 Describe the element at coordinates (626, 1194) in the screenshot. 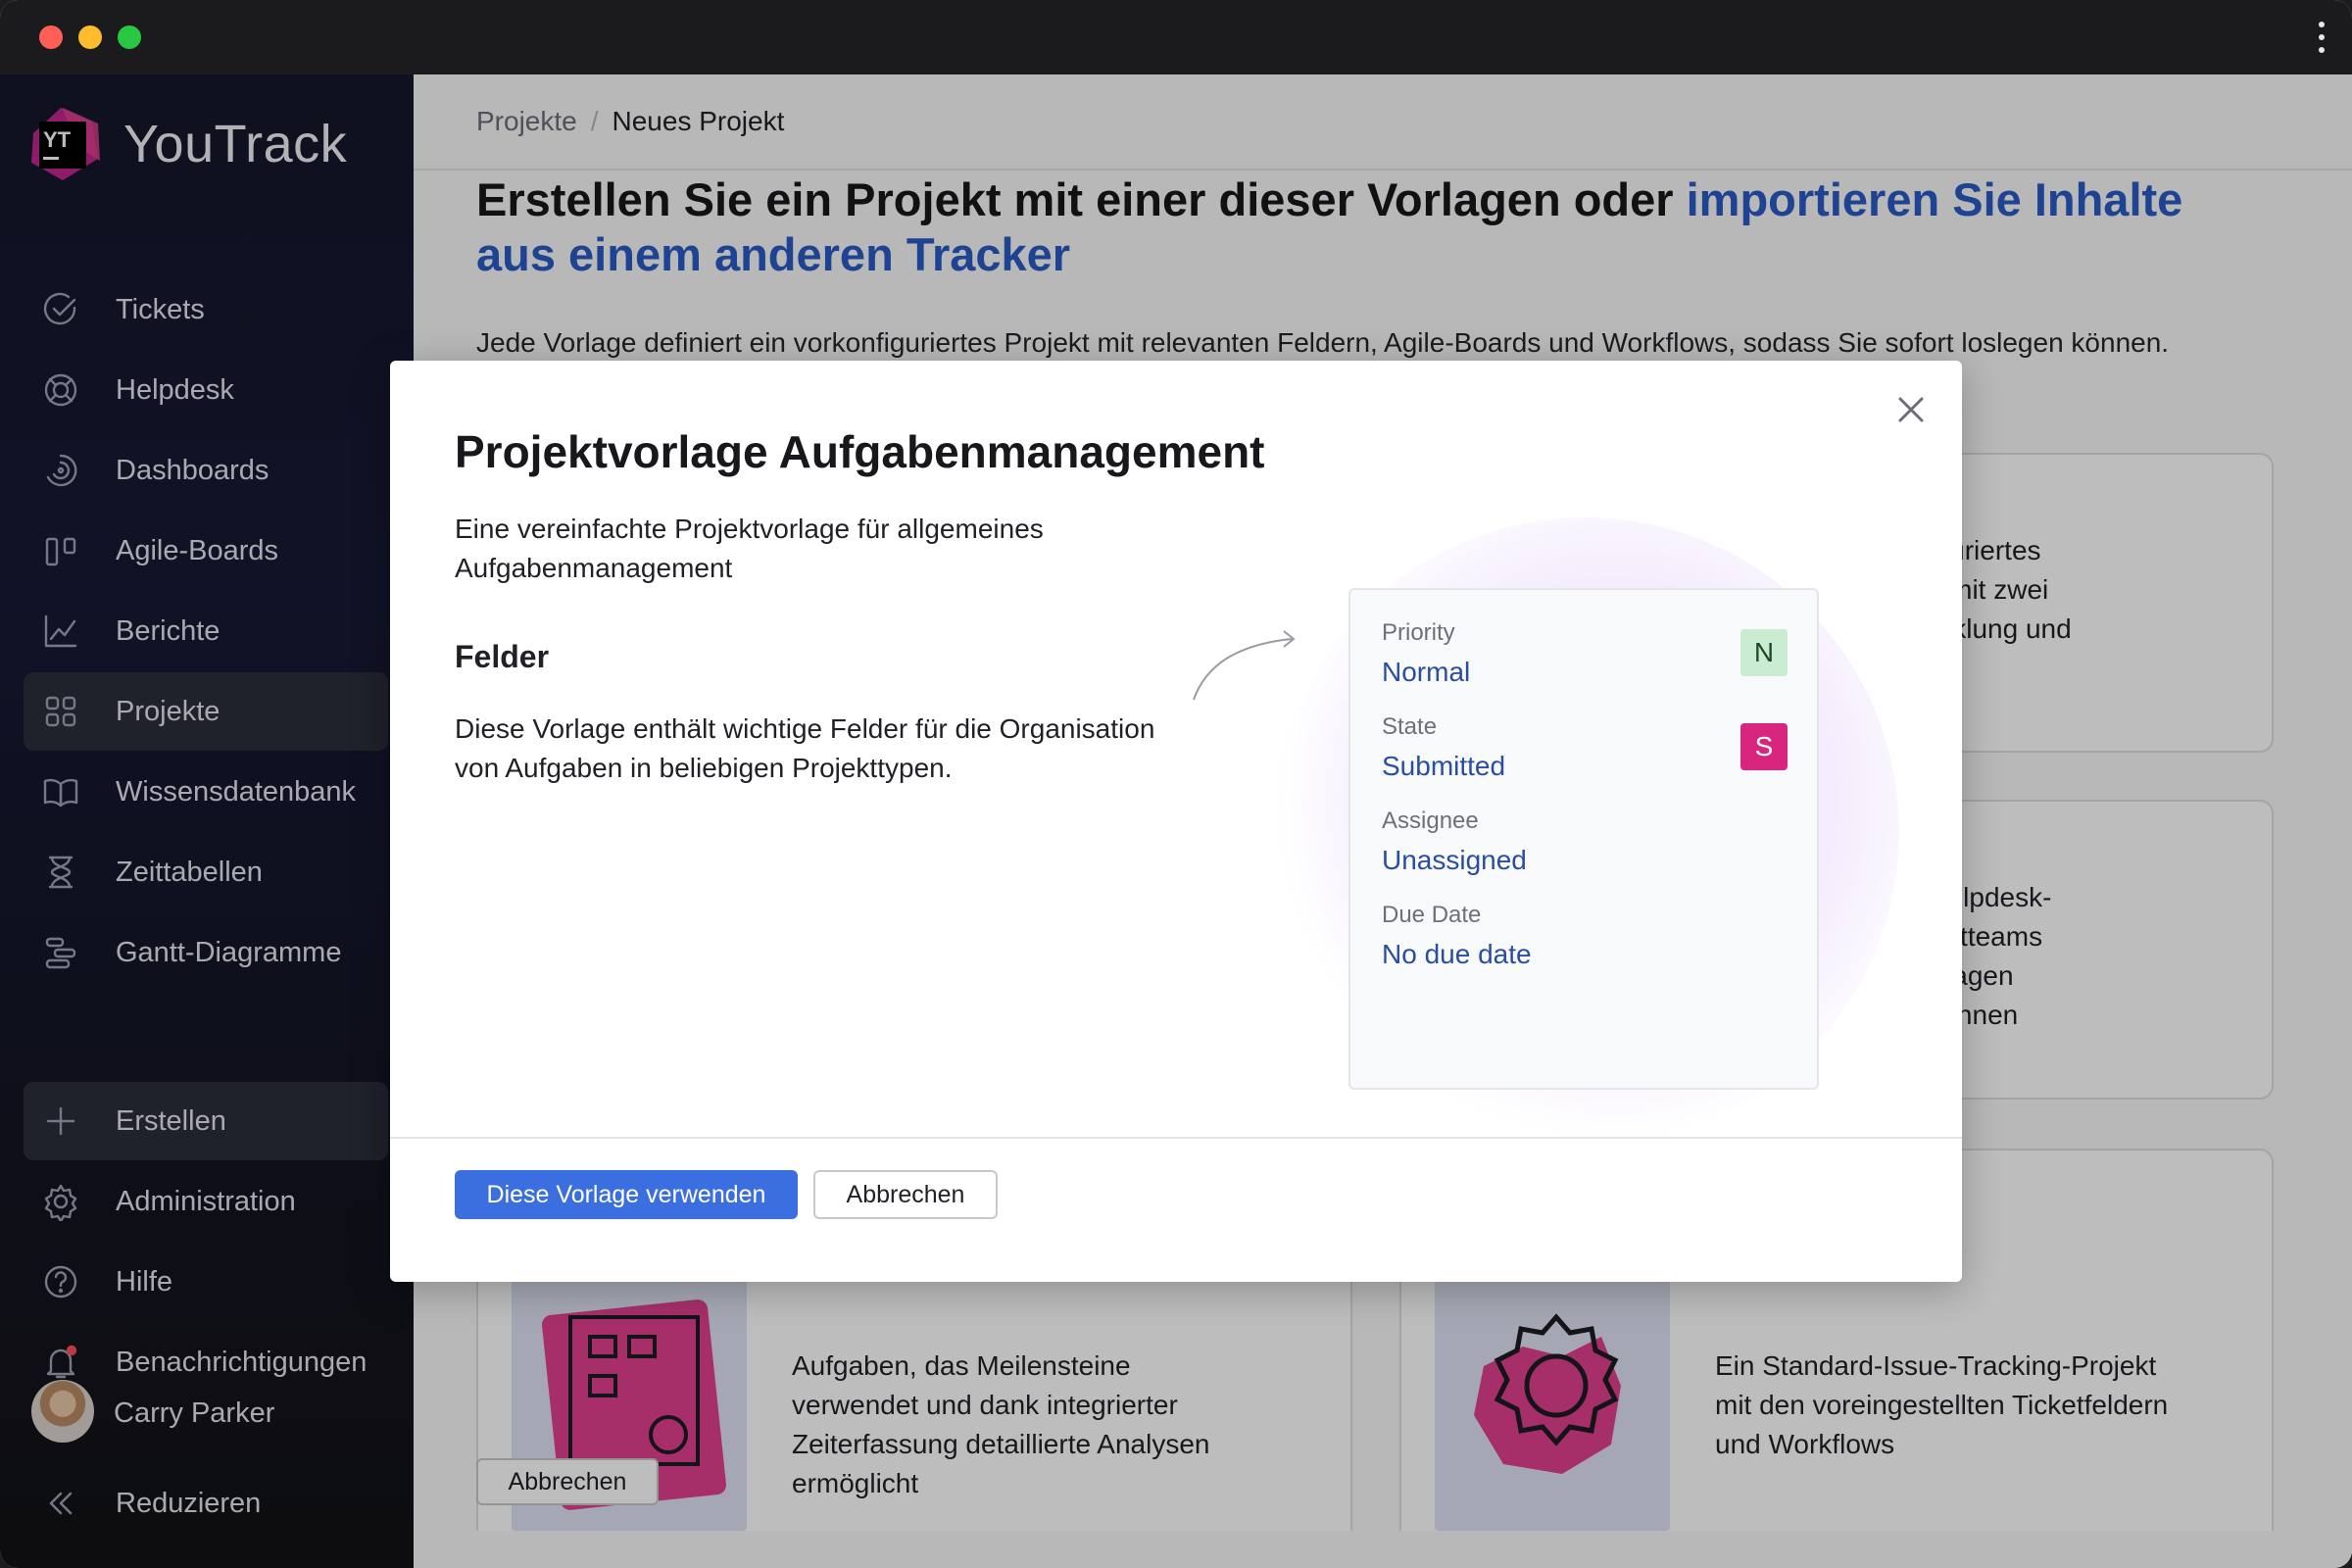

I see `use-template-button: Diese Vorlage verwenden` at that location.